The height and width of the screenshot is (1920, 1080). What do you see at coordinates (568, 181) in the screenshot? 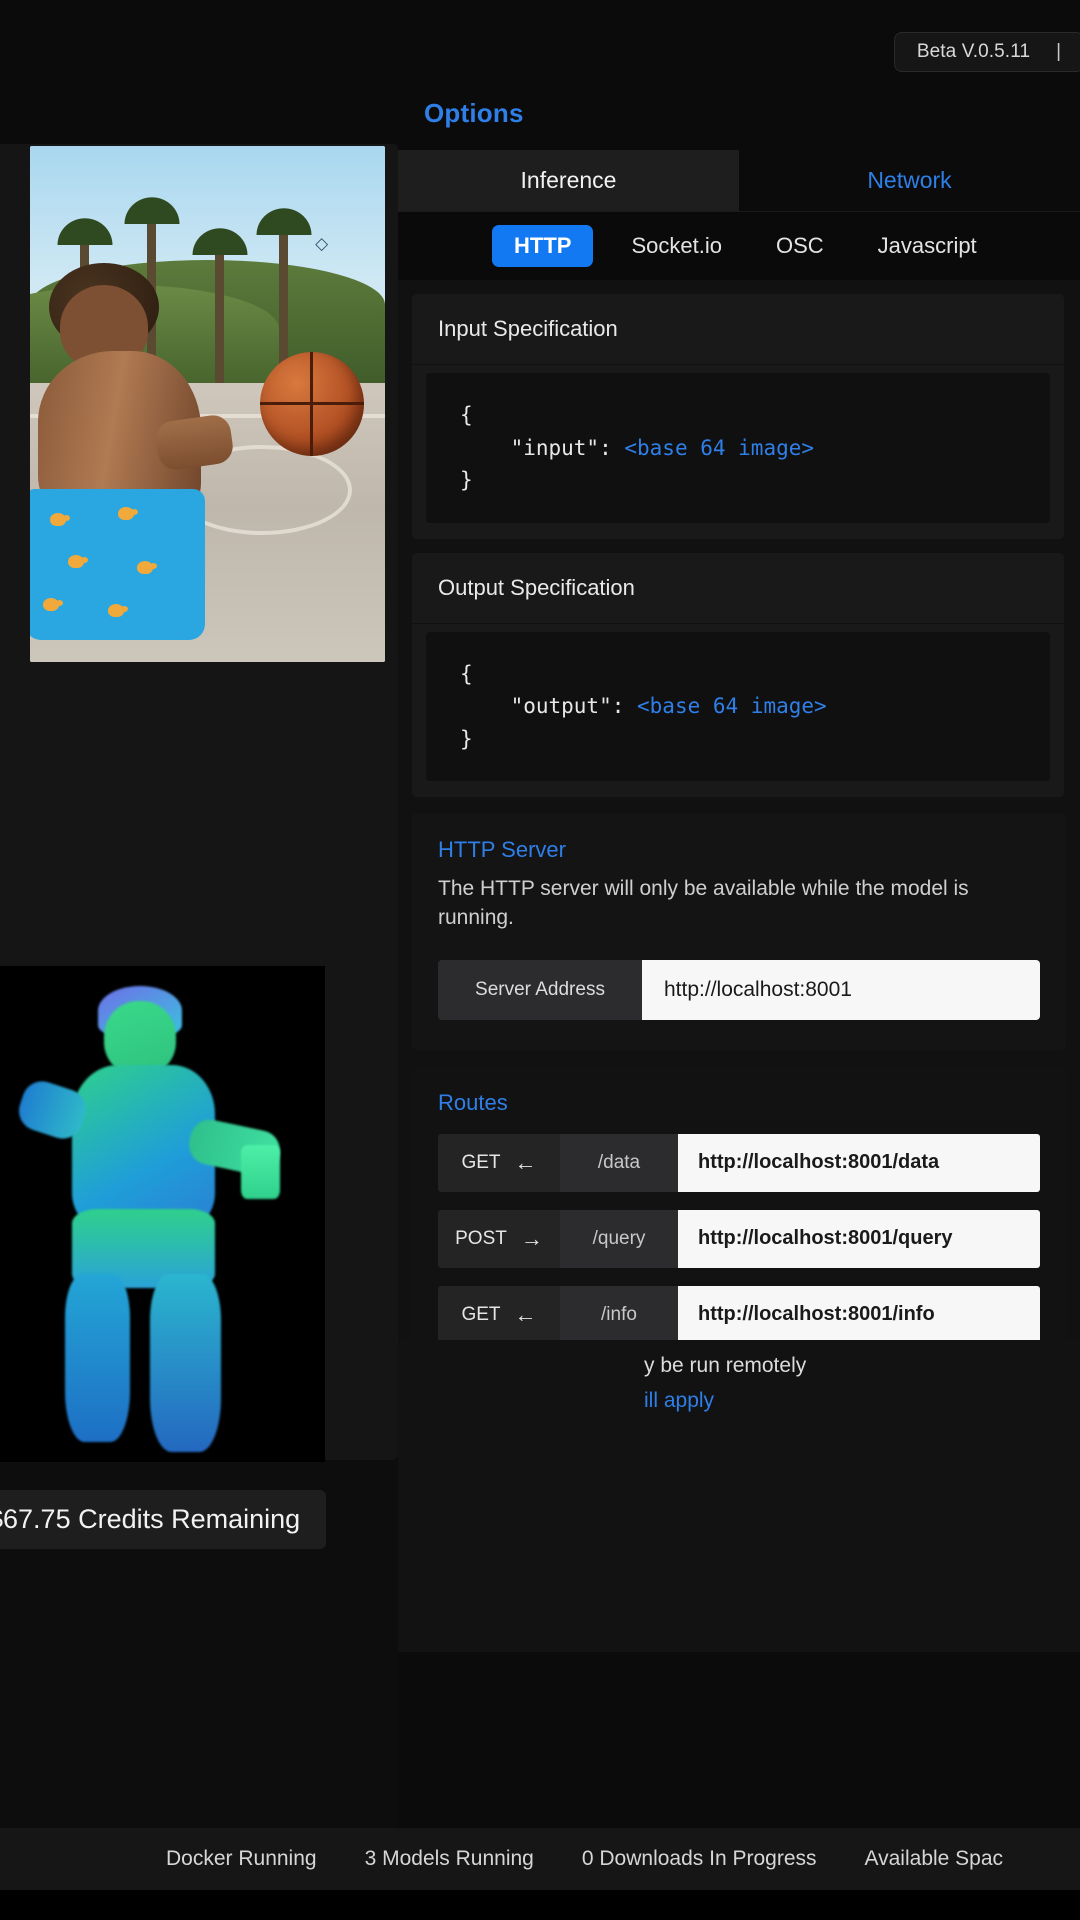
I see `tab-inference: Inference` at bounding box center [568, 181].